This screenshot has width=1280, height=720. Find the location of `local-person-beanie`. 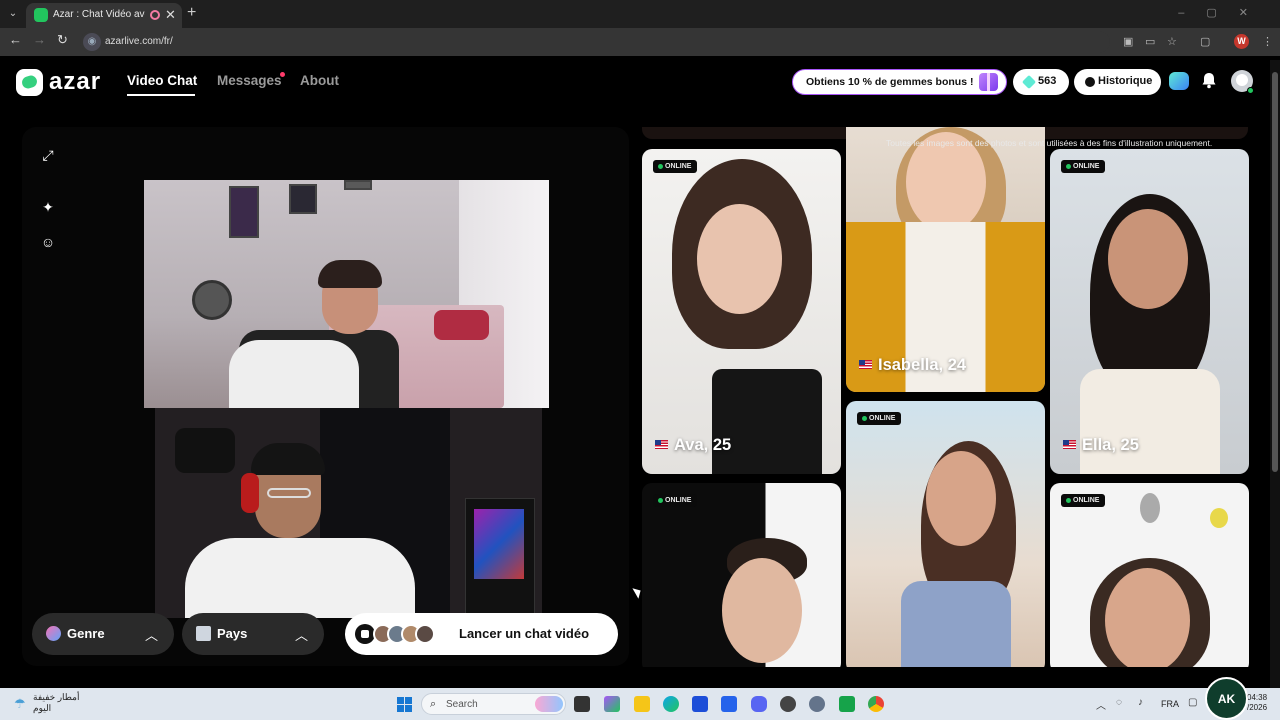

local-person-beanie is located at coordinates (288, 459).